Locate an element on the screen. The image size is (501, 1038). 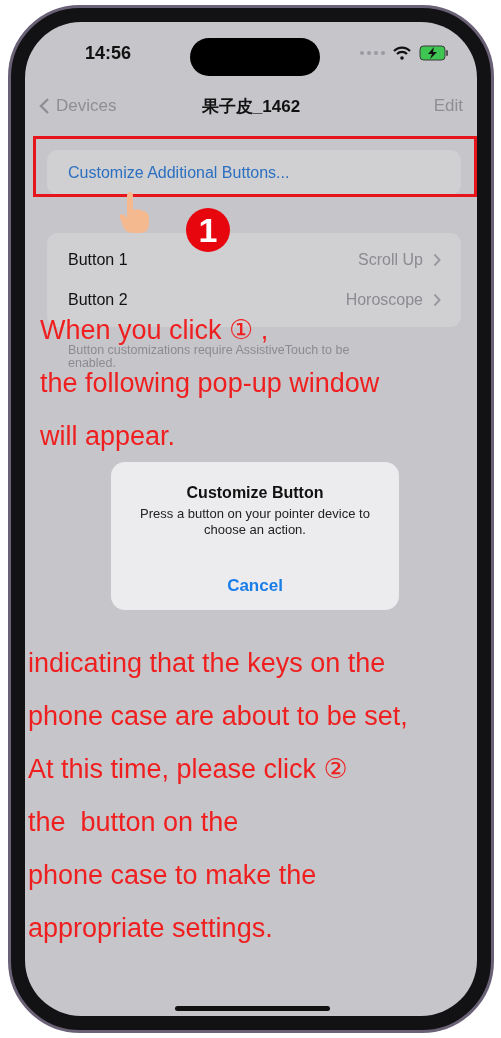
back-chevron-icon is located at coordinates (44, 106).